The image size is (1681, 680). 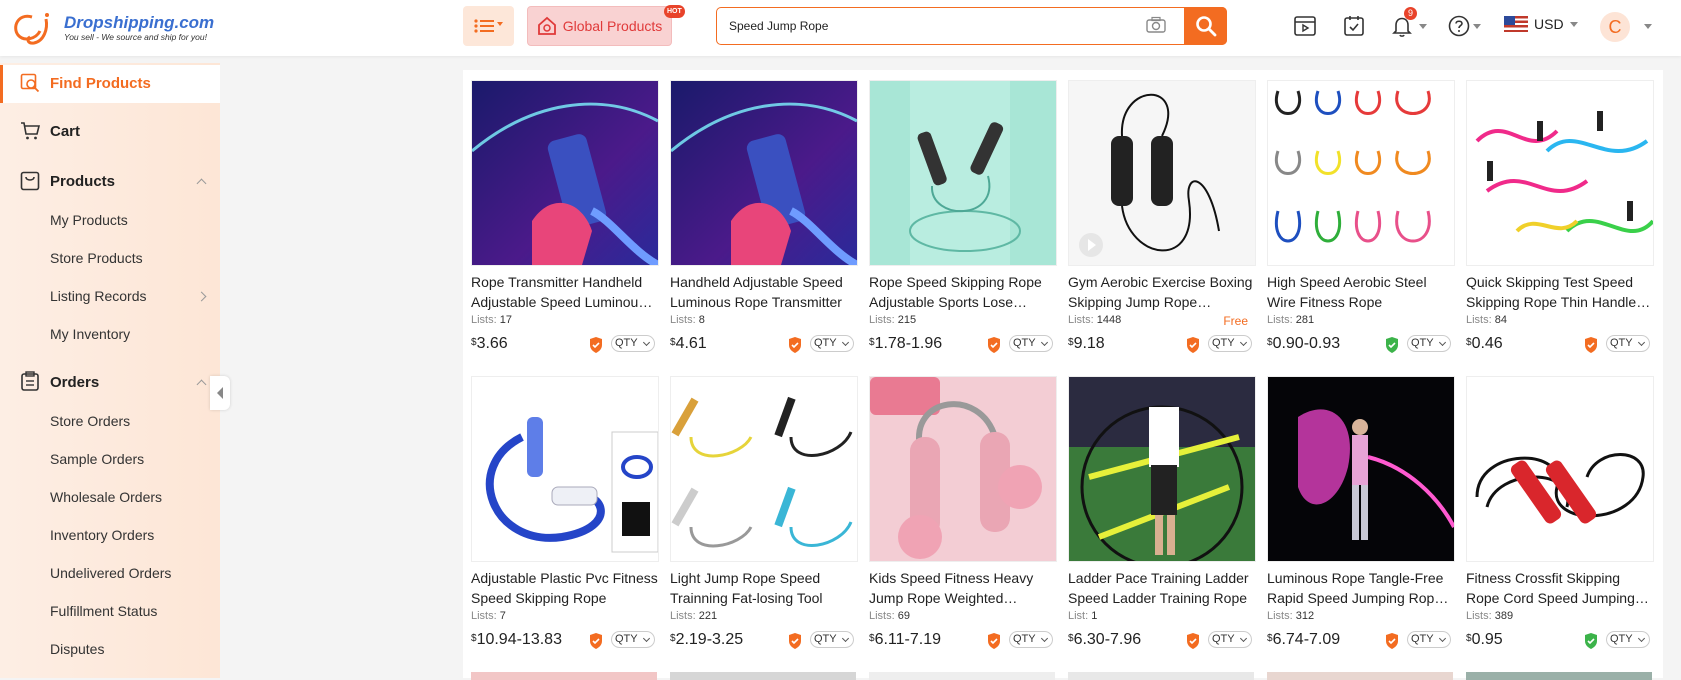 What do you see at coordinates (1500, 320) in the screenshot?
I see `lists-count: 84` at bounding box center [1500, 320].